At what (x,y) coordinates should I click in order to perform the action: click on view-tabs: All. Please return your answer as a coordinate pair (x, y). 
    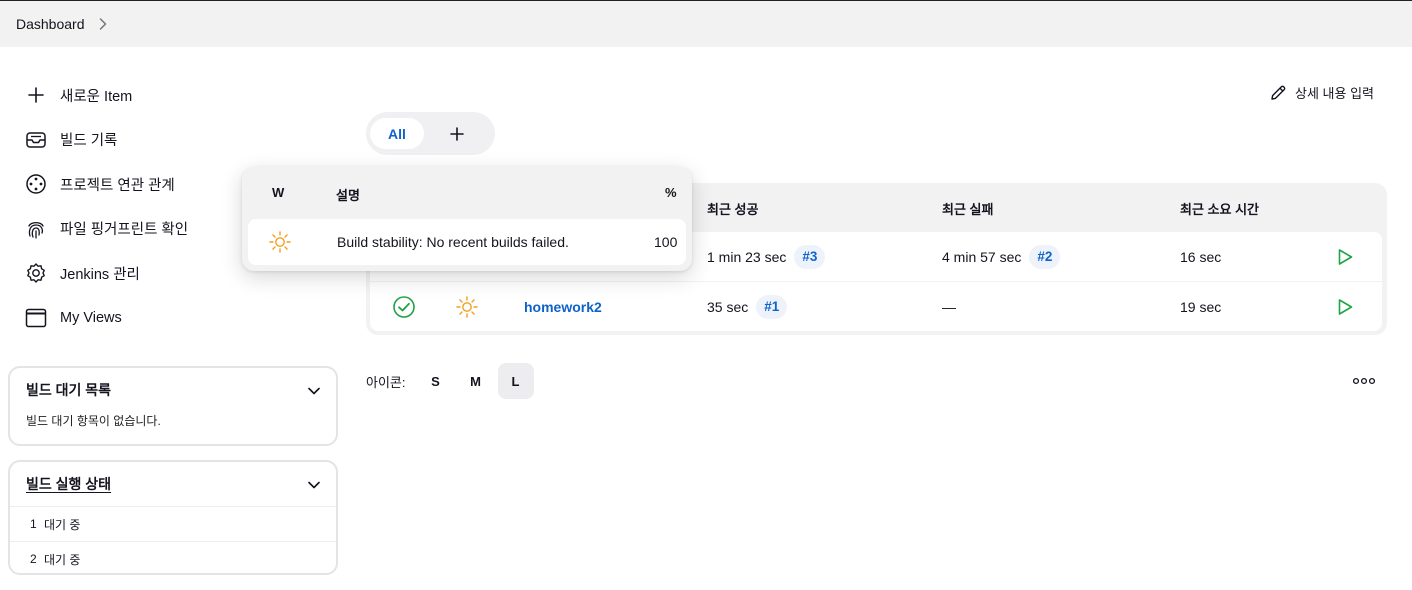
    Looking at the image, I should click on (430, 133).